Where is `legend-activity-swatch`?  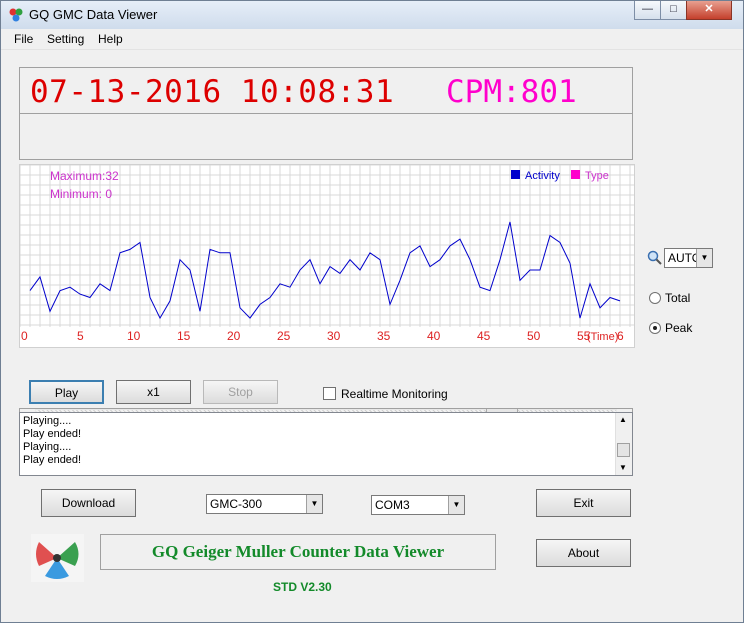 legend-activity-swatch is located at coordinates (515, 174).